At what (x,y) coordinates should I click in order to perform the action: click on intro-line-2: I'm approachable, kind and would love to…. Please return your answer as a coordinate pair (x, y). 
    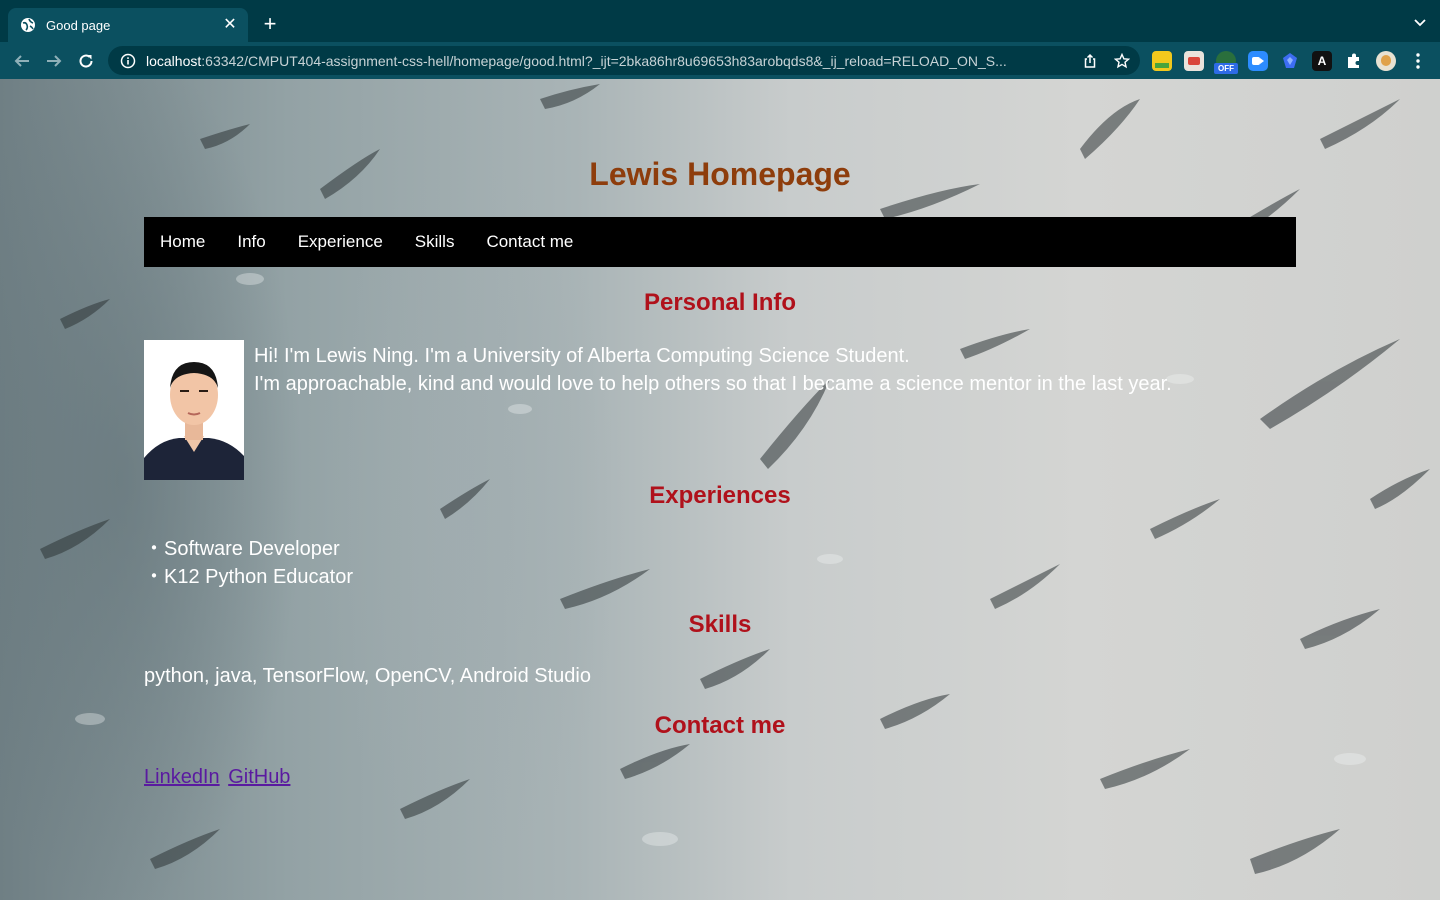
    Looking at the image, I should click on (713, 384).